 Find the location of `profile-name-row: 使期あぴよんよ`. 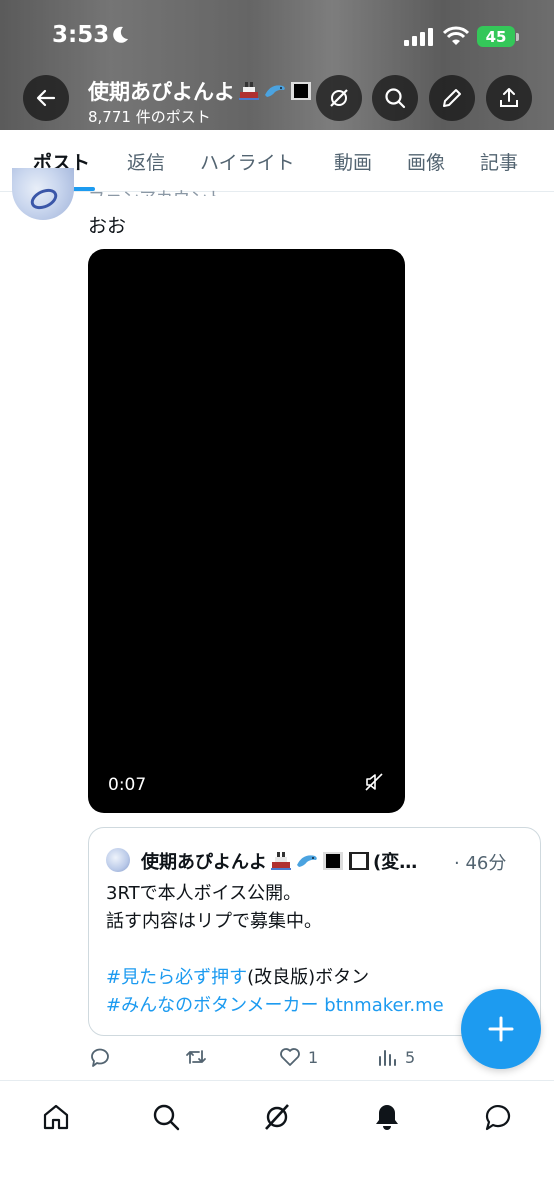

profile-name-row: 使期あぴよんよ is located at coordinates (200, 91).